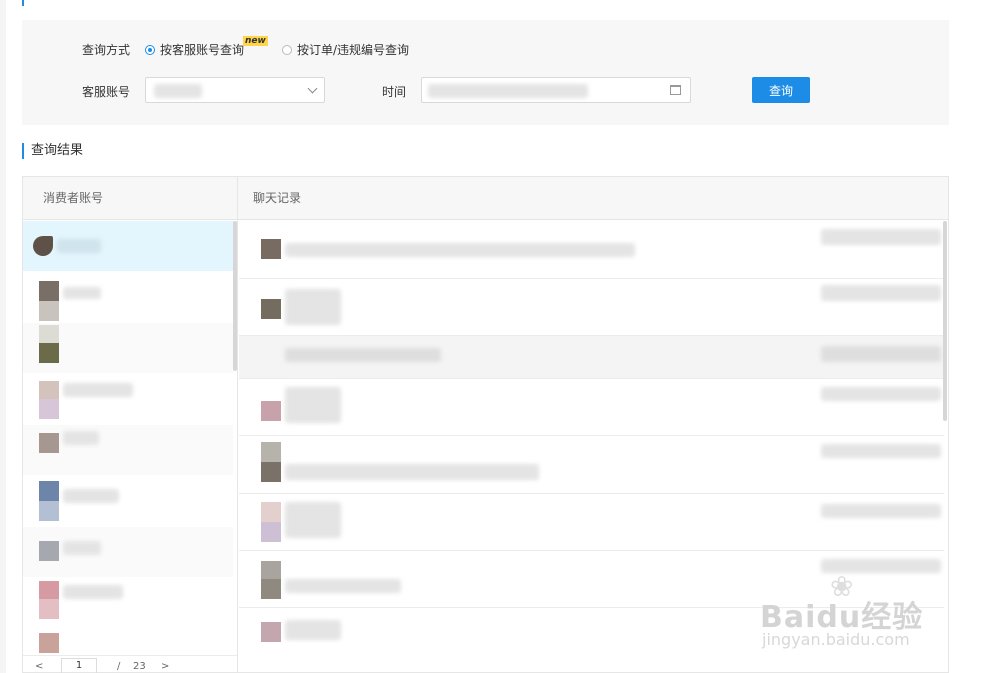 The image size is (990, 673). I want to click on watermark-sub: jingyan.baidu.com, so click(836, 639).